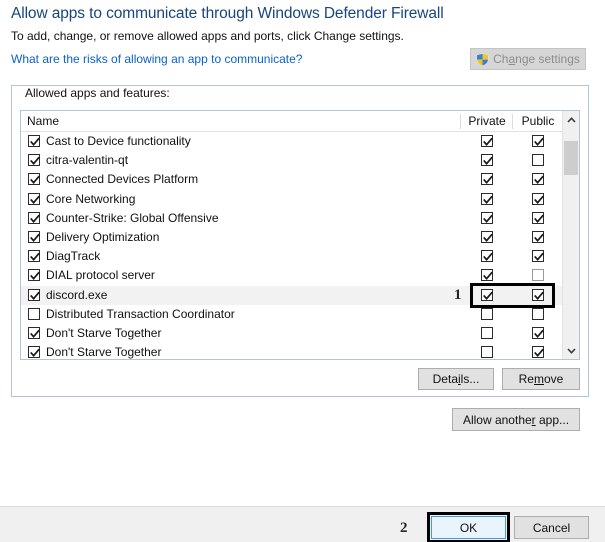  What do you see at coordinates (97, 93) in the screenshot?
I see `allowed-apps-groupbox-label: Allowed apps and features:` at bounding box center [97, 93].